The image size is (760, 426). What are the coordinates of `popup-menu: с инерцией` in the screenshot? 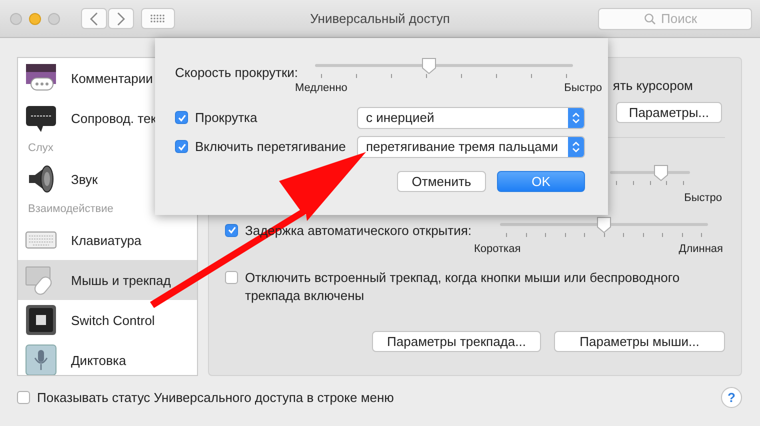 It's located at (471, 117).